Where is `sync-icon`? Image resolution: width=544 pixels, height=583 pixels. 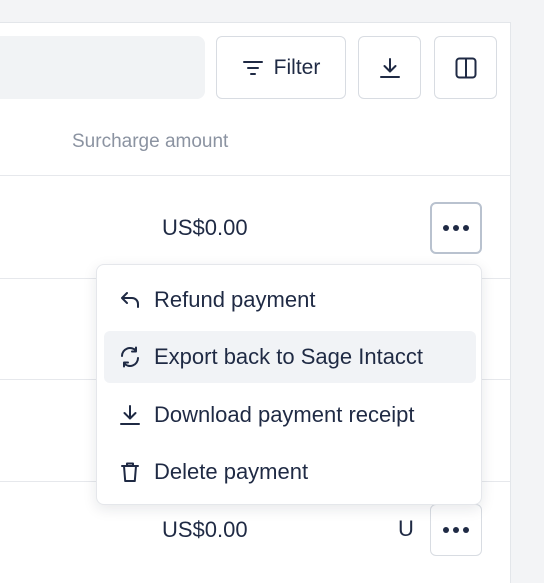
sync-icon is located at coordinates (130, 357).